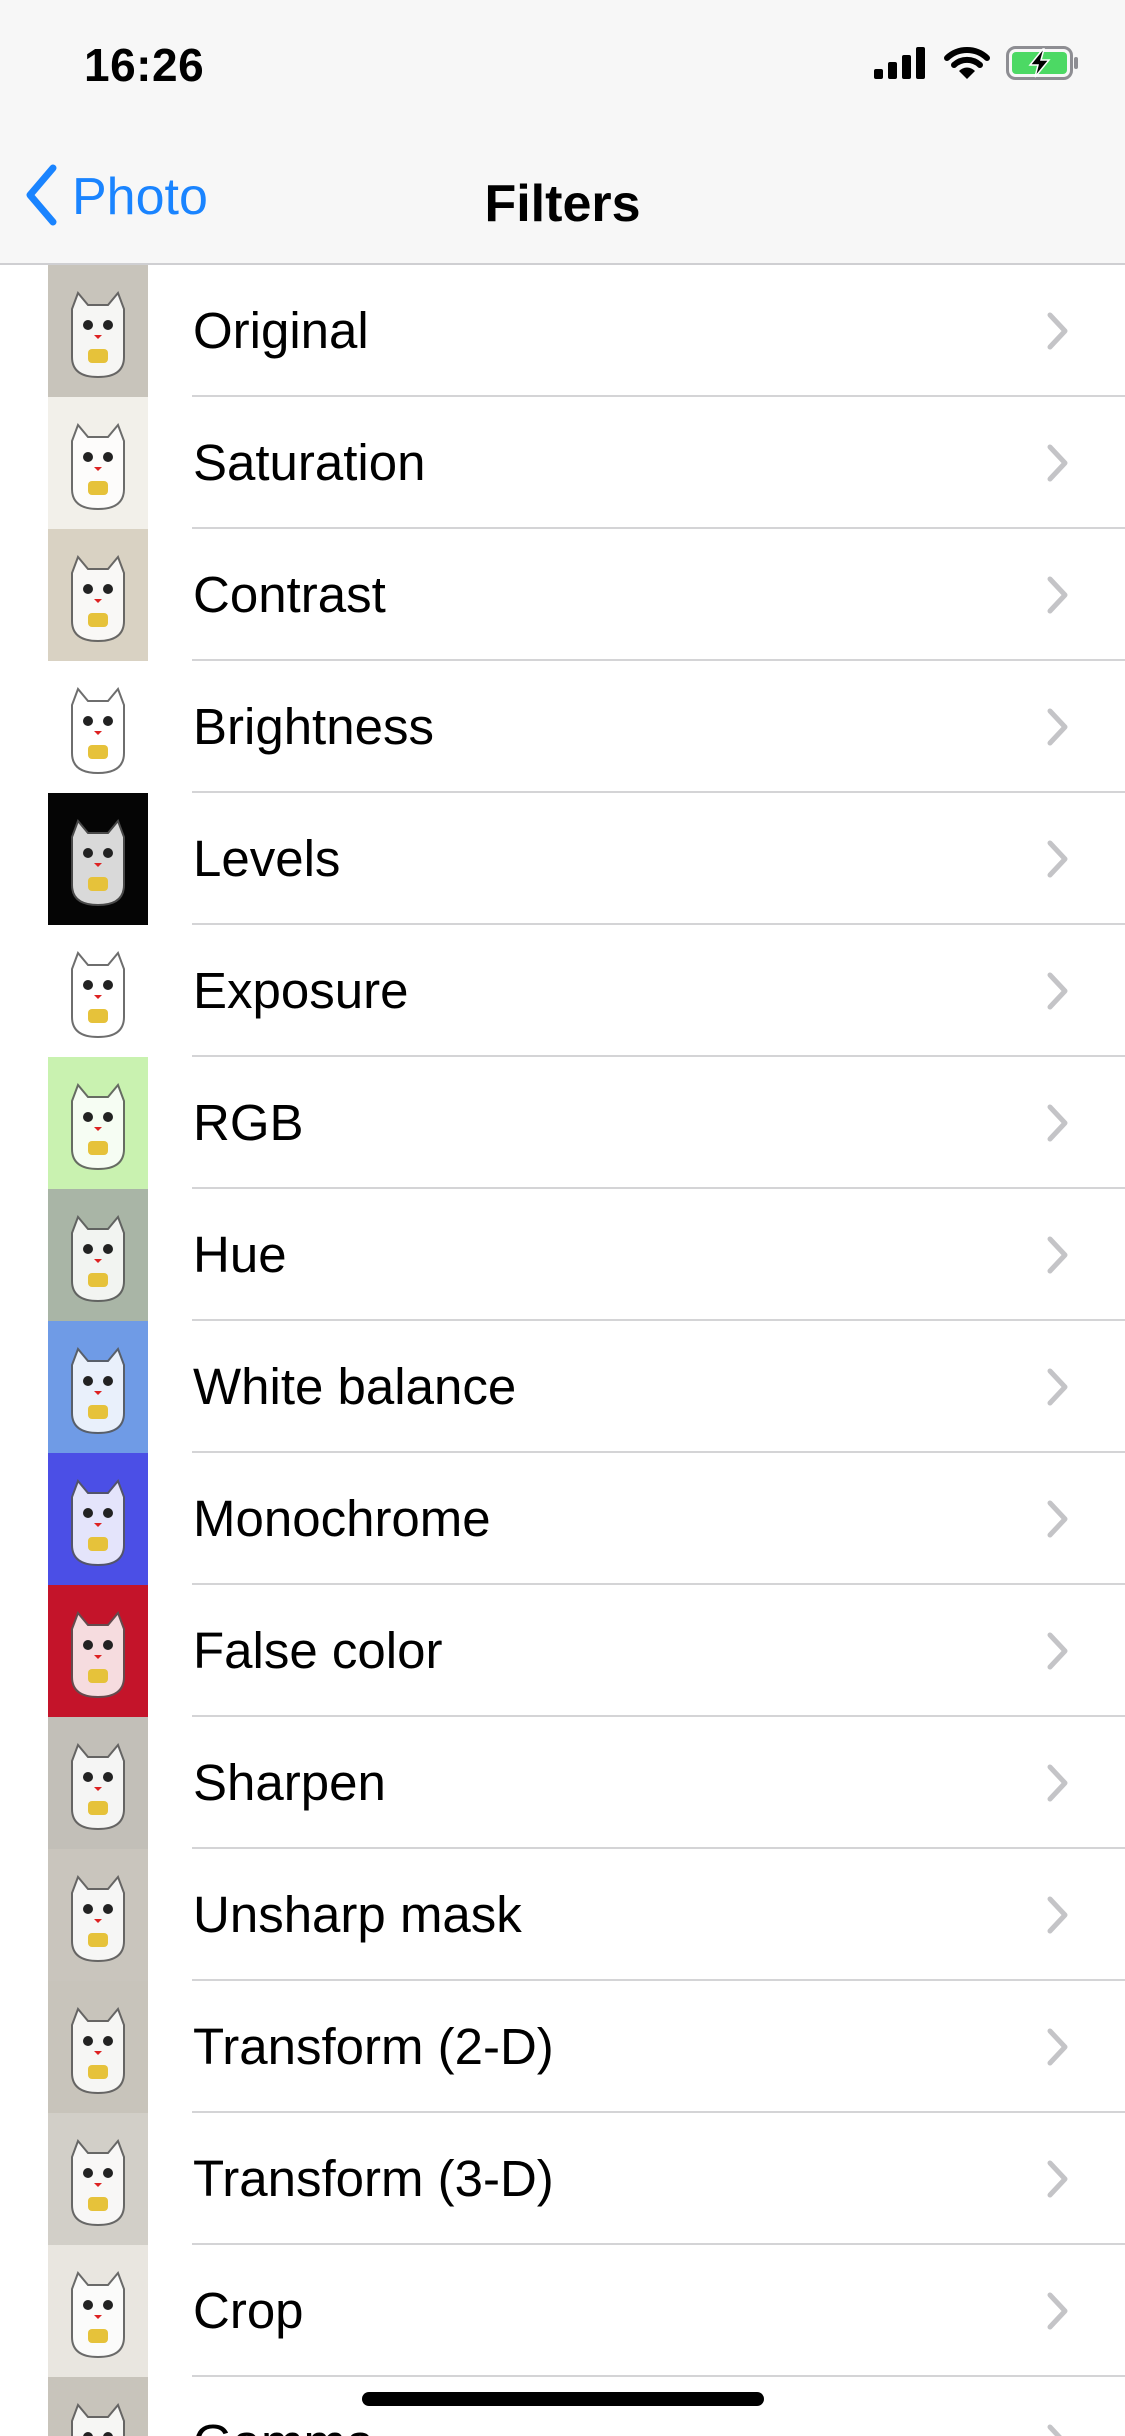 This screenshot has width=1125, height=2436. What do you see at coordinates (562, 2047) in the screenshot?
I see `filter-row: Transform (2-D)` at bounding box center [562, 2047].